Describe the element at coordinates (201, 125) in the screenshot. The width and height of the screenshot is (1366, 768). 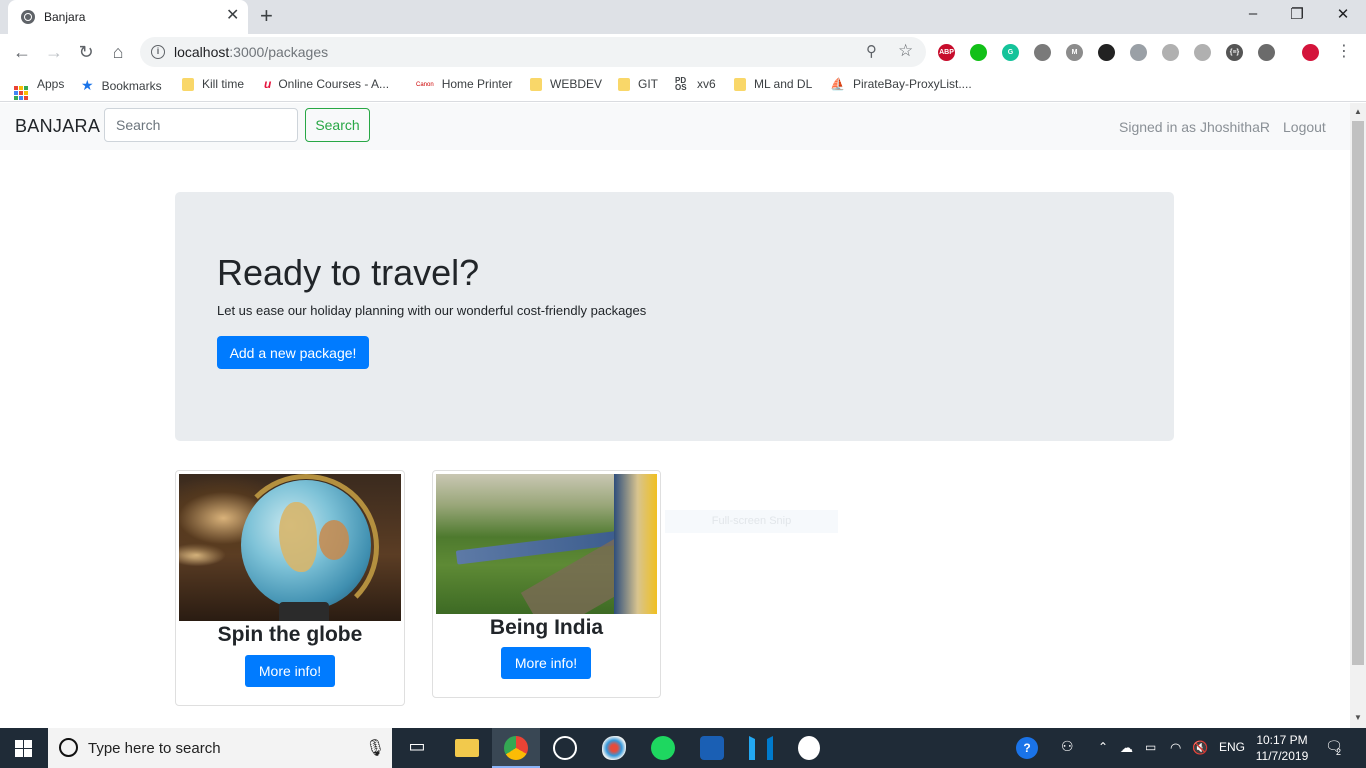
I see `search-input` at that location.